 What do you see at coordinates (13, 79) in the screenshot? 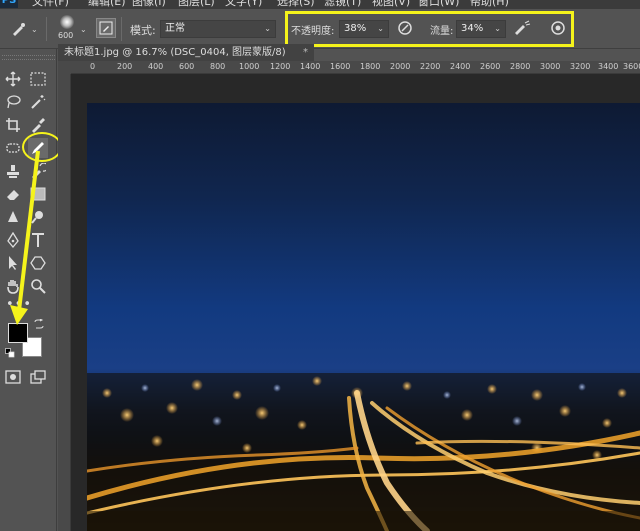
I see `move-tool-icon` at bounding box center [13, 79].